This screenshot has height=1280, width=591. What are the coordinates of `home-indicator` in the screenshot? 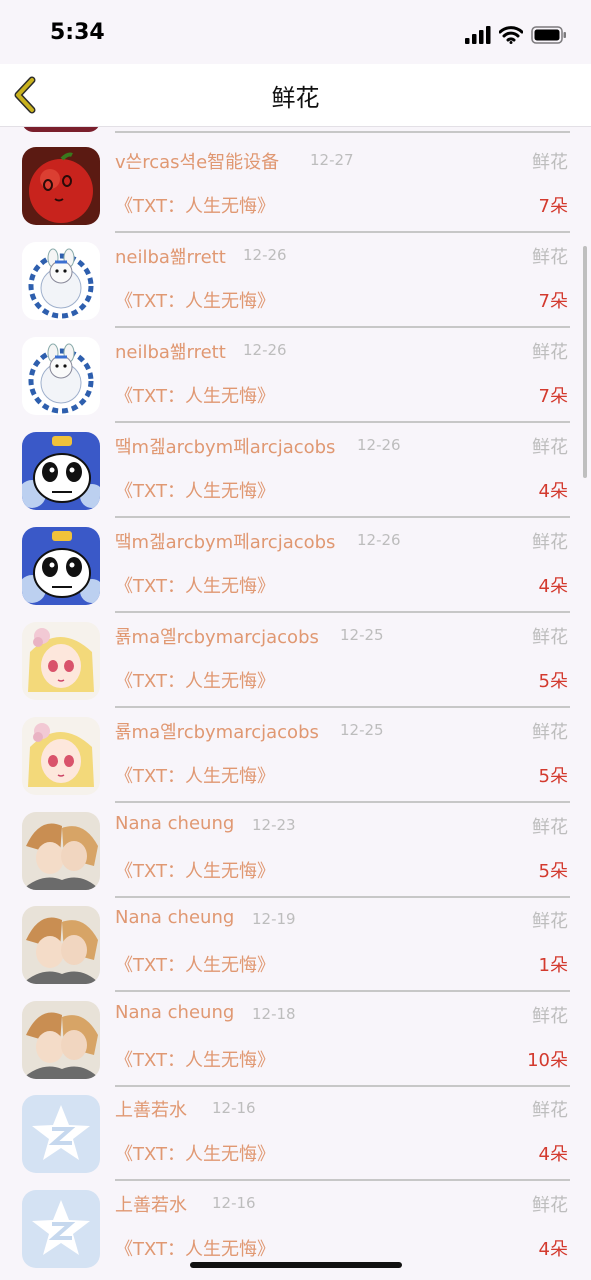 It's located at (296, 1265).